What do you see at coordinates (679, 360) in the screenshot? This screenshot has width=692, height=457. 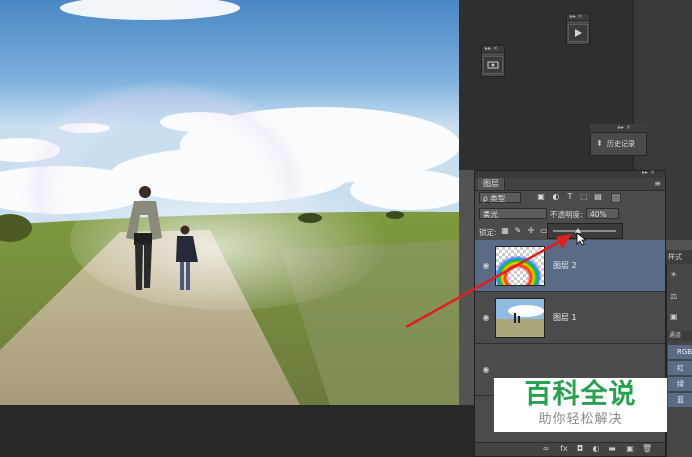 I see `adjustments-channels-panel: ☀ ⚖ ▣ 通道 RGB 红 绿 蓝` at bounding box center [679, 360].